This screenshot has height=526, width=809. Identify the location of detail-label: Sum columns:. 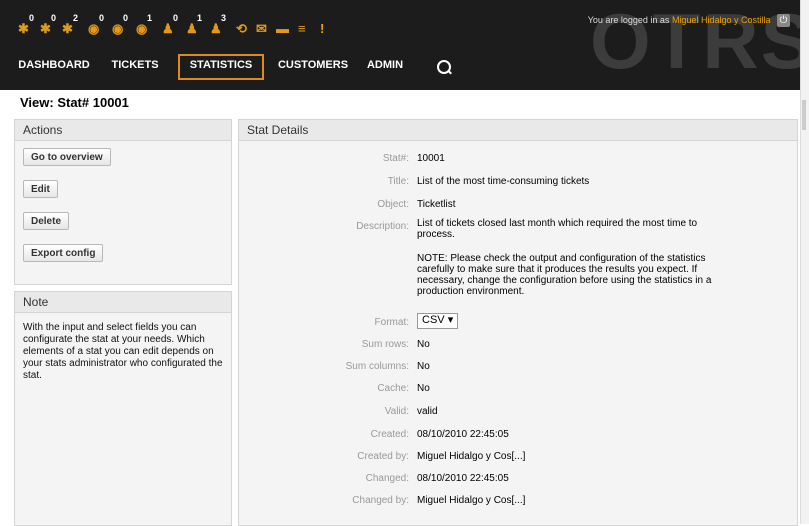
(377, 366).